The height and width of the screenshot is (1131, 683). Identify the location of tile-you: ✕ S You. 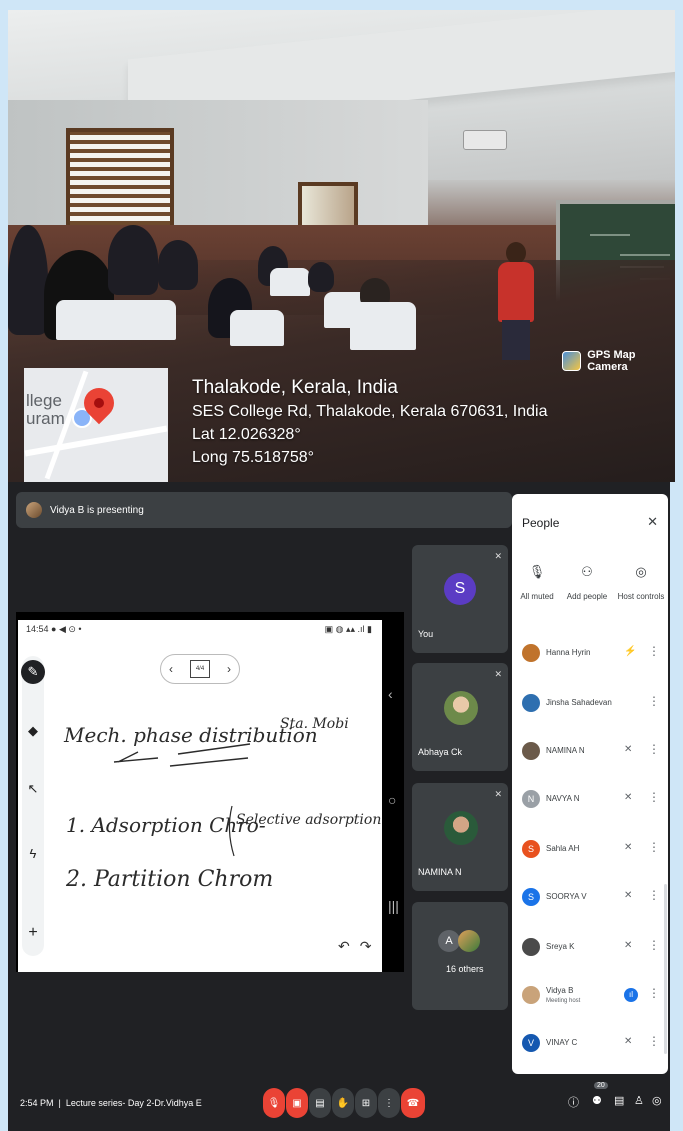
(460, 599).